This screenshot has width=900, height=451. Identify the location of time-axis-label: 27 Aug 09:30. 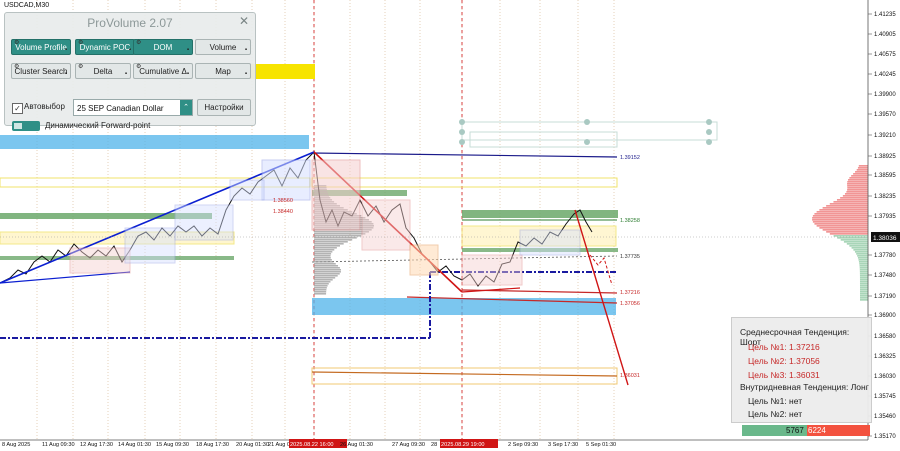
(408, 445).